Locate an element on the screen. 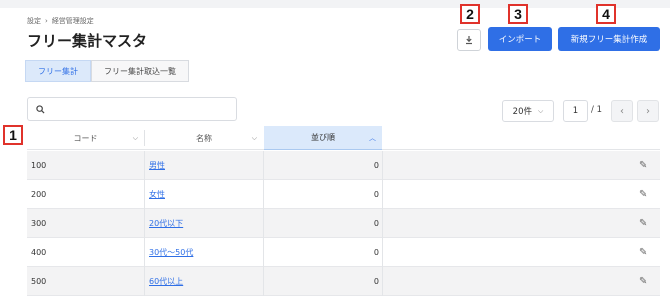 The image size is (670, 303). cell-name-link: 30代～50代 is located at coordinates (171, 252).